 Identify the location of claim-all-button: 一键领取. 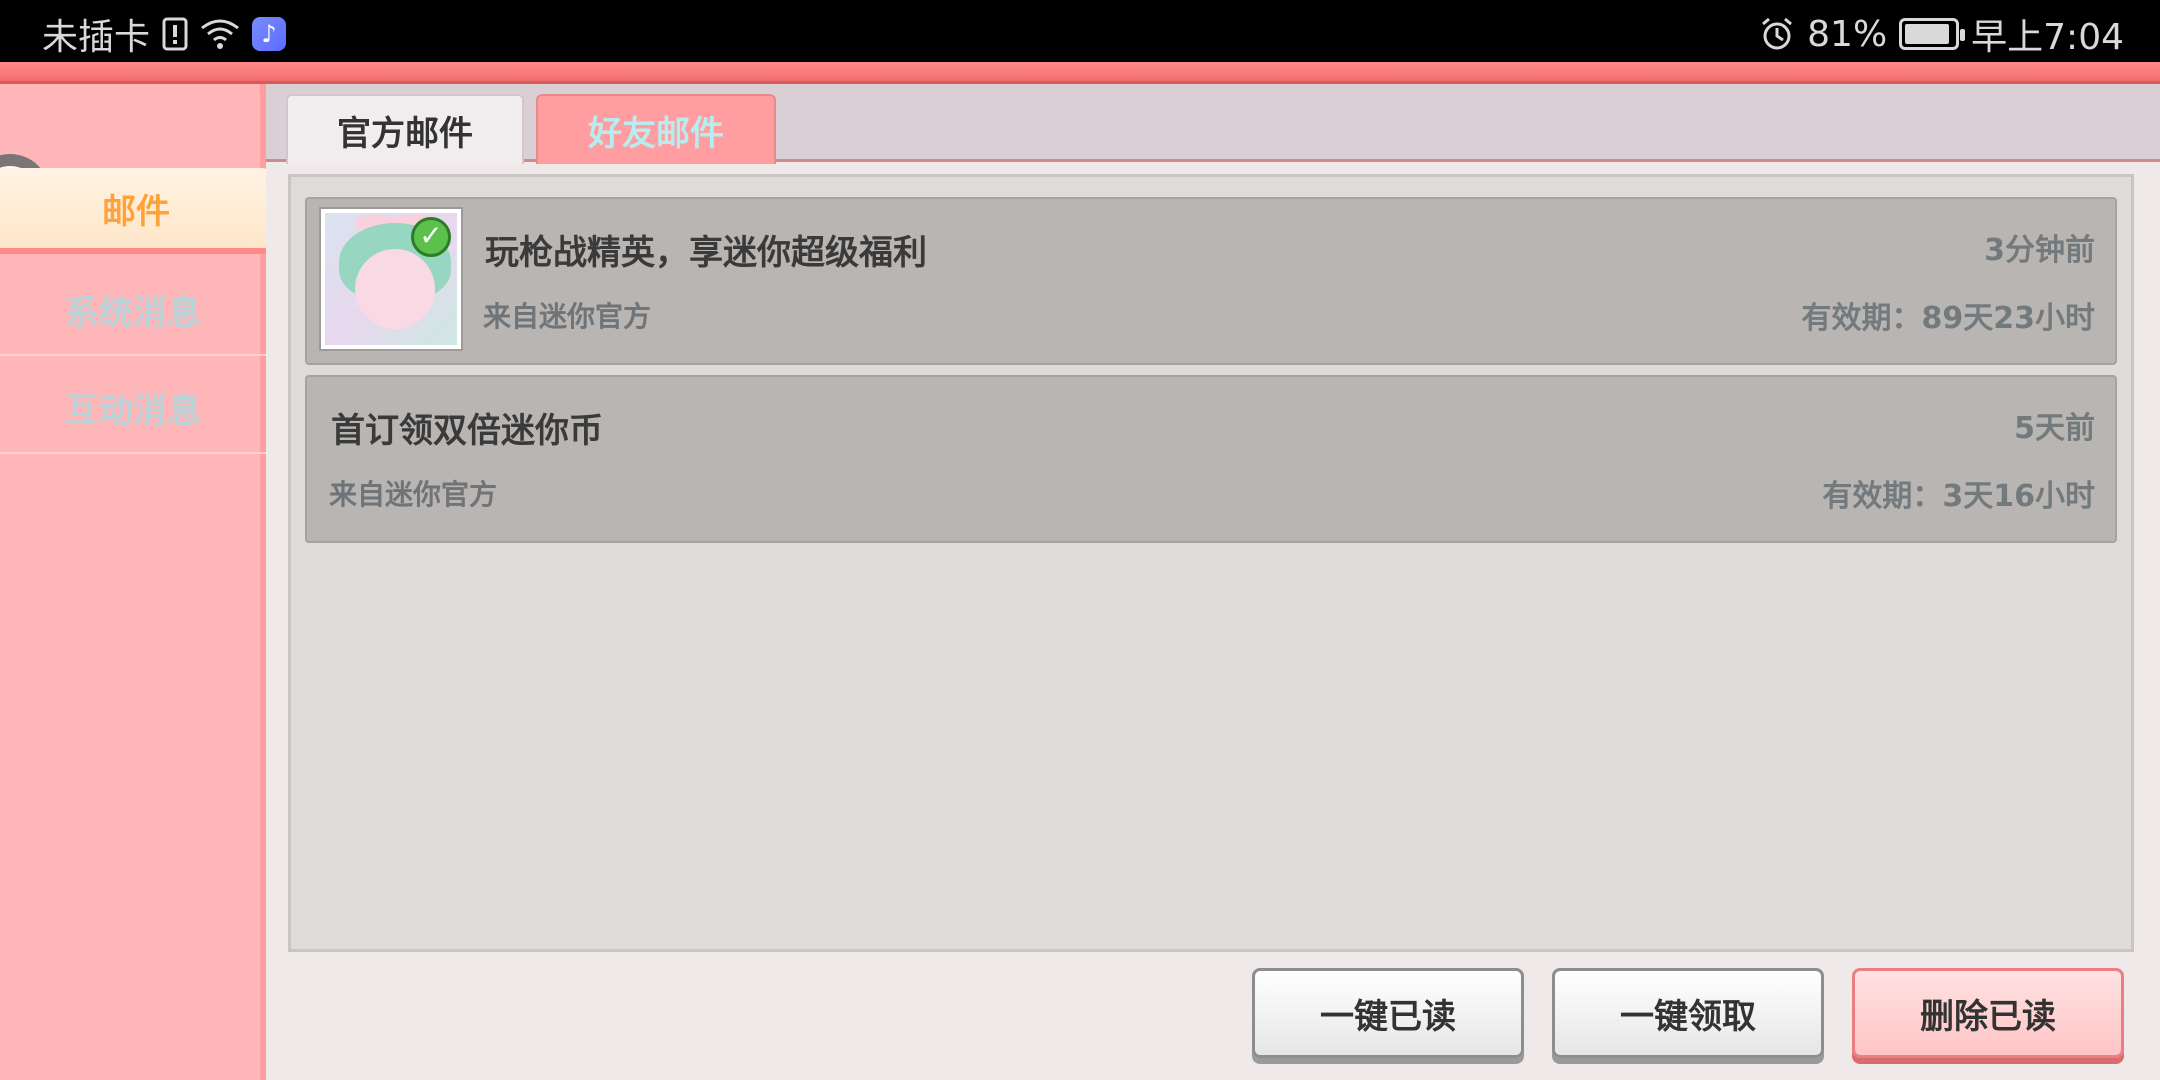
(1688, 1013).